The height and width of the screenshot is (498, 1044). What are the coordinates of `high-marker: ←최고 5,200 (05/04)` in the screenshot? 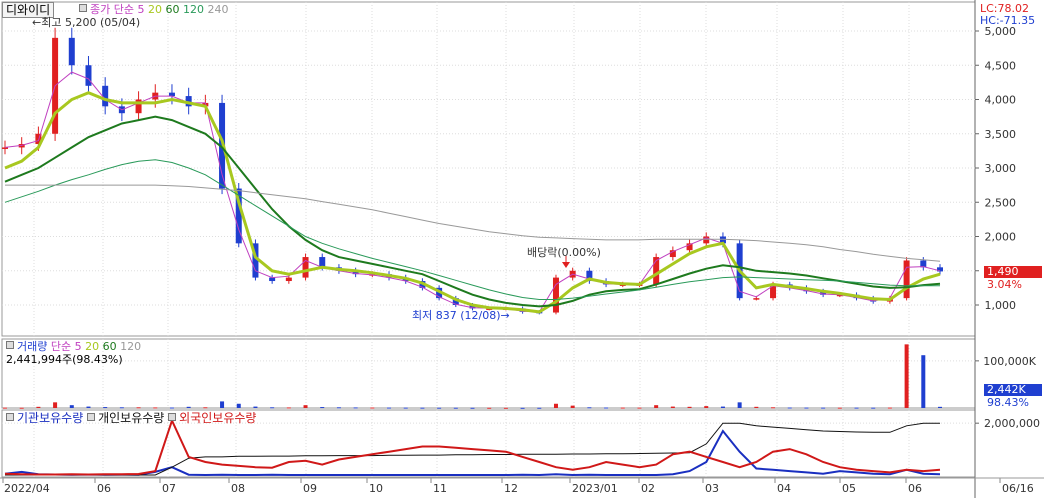 It's located at (86, 22).